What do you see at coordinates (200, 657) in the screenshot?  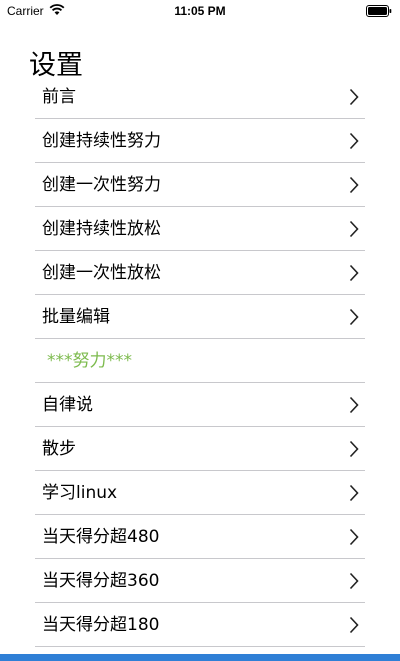 I see `bottom-bar` at bounding box center [200, 657].